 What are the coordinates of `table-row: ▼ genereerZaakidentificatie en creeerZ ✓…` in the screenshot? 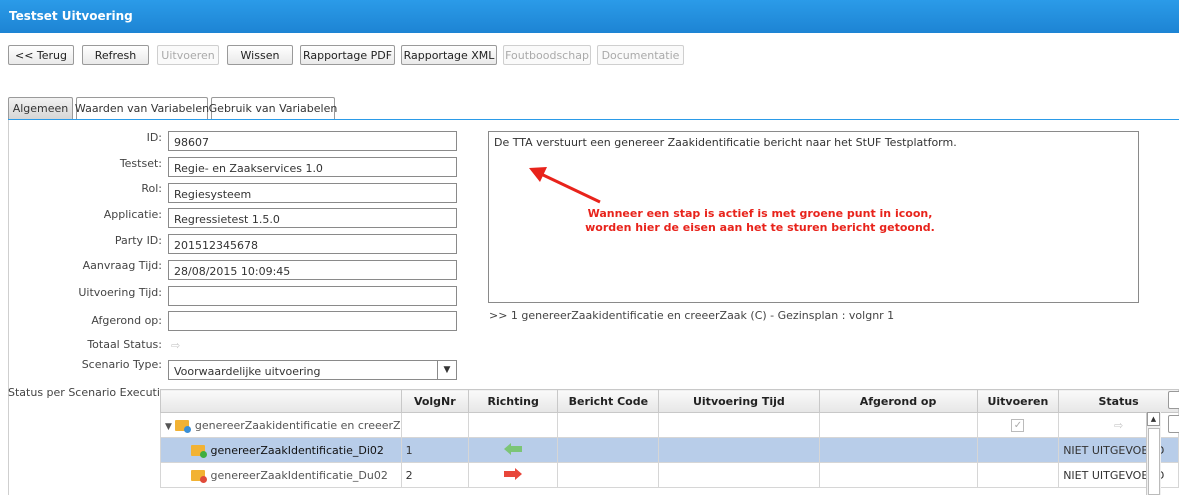 It's located at (669, 425).